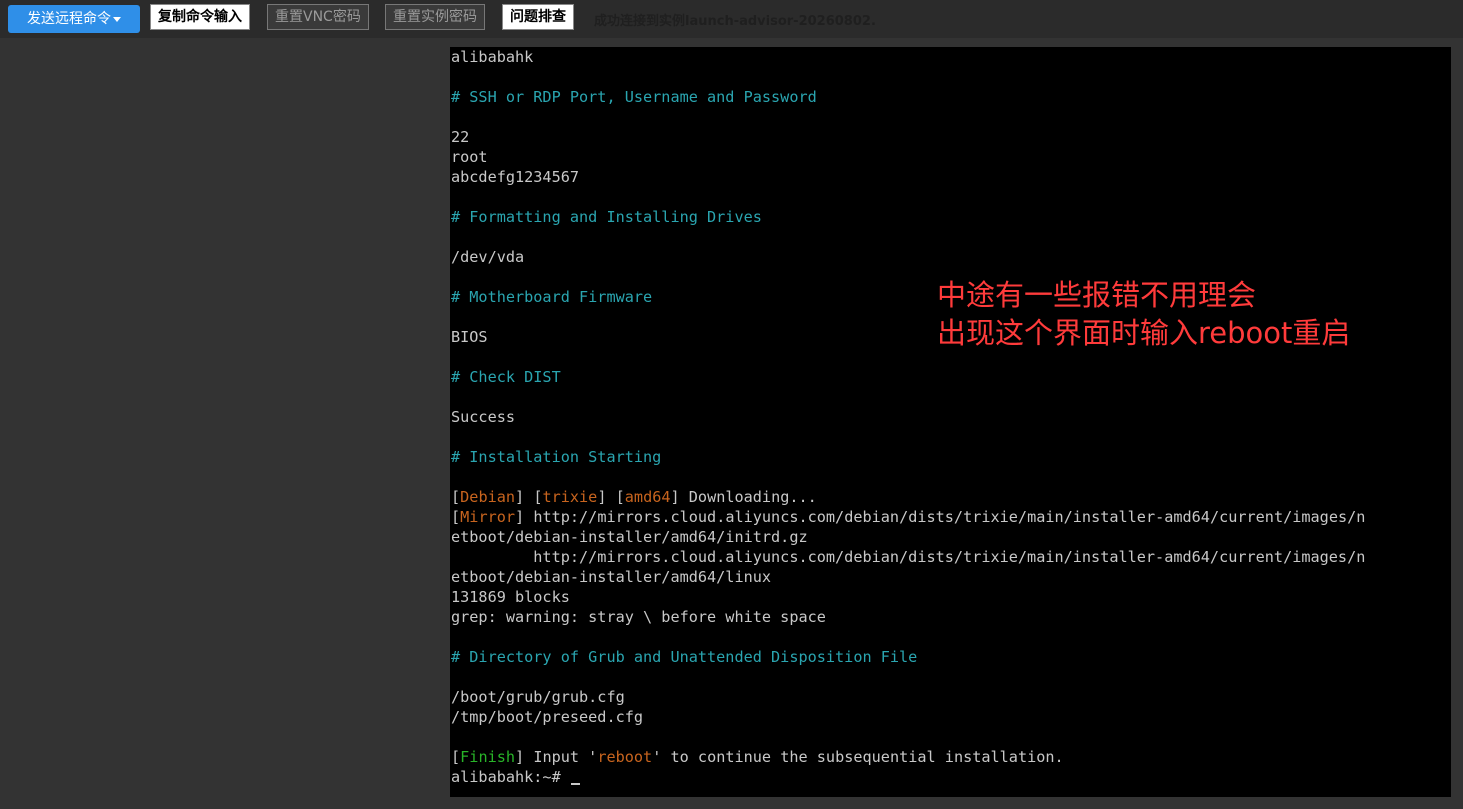 Image resolution: width=1463 pixels, height=809 pixels. I want to click on terminal-line: alibabahk:~#, so click(908, 777).